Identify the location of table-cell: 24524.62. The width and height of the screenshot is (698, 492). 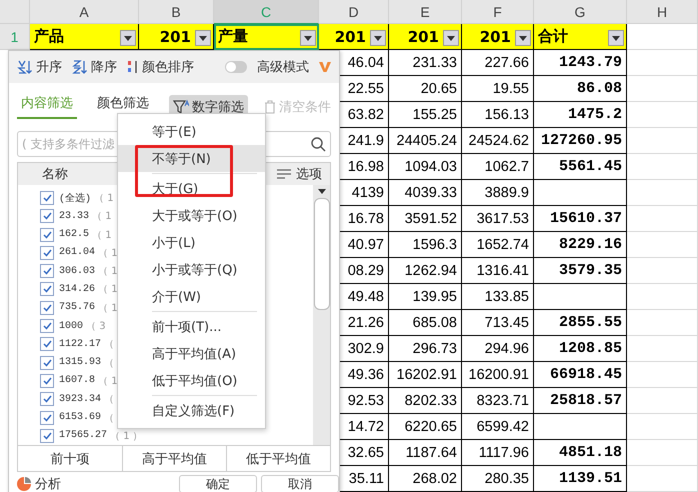
(498, 141).